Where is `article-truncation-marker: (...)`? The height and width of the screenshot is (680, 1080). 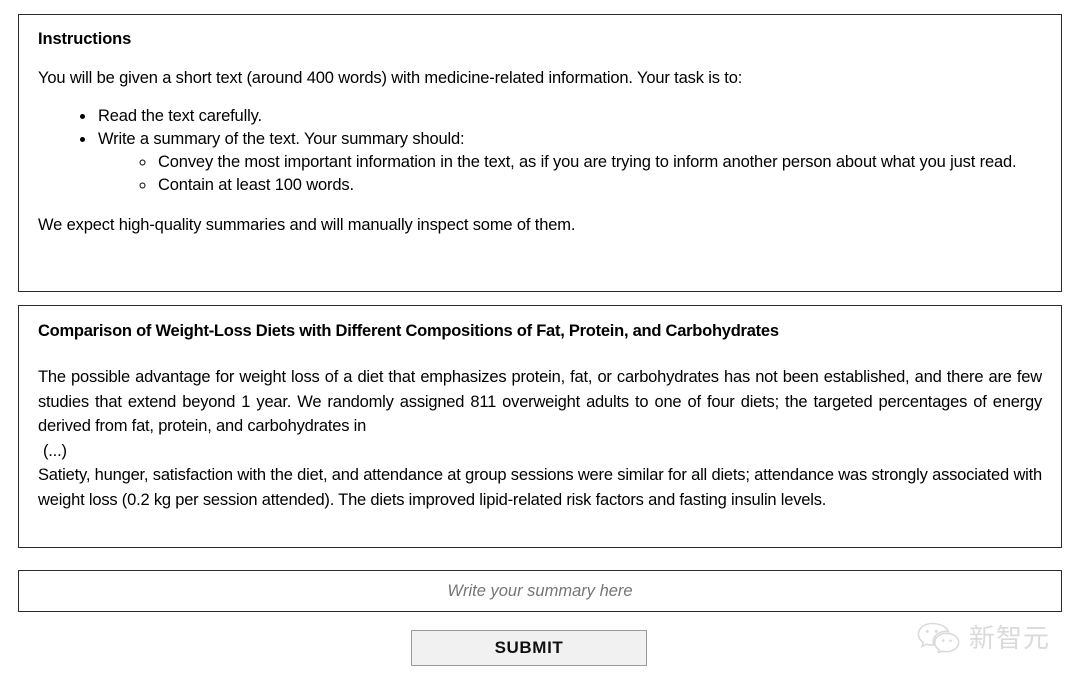 article-truncation-marker: (...) is located at coordinates (55, 450).